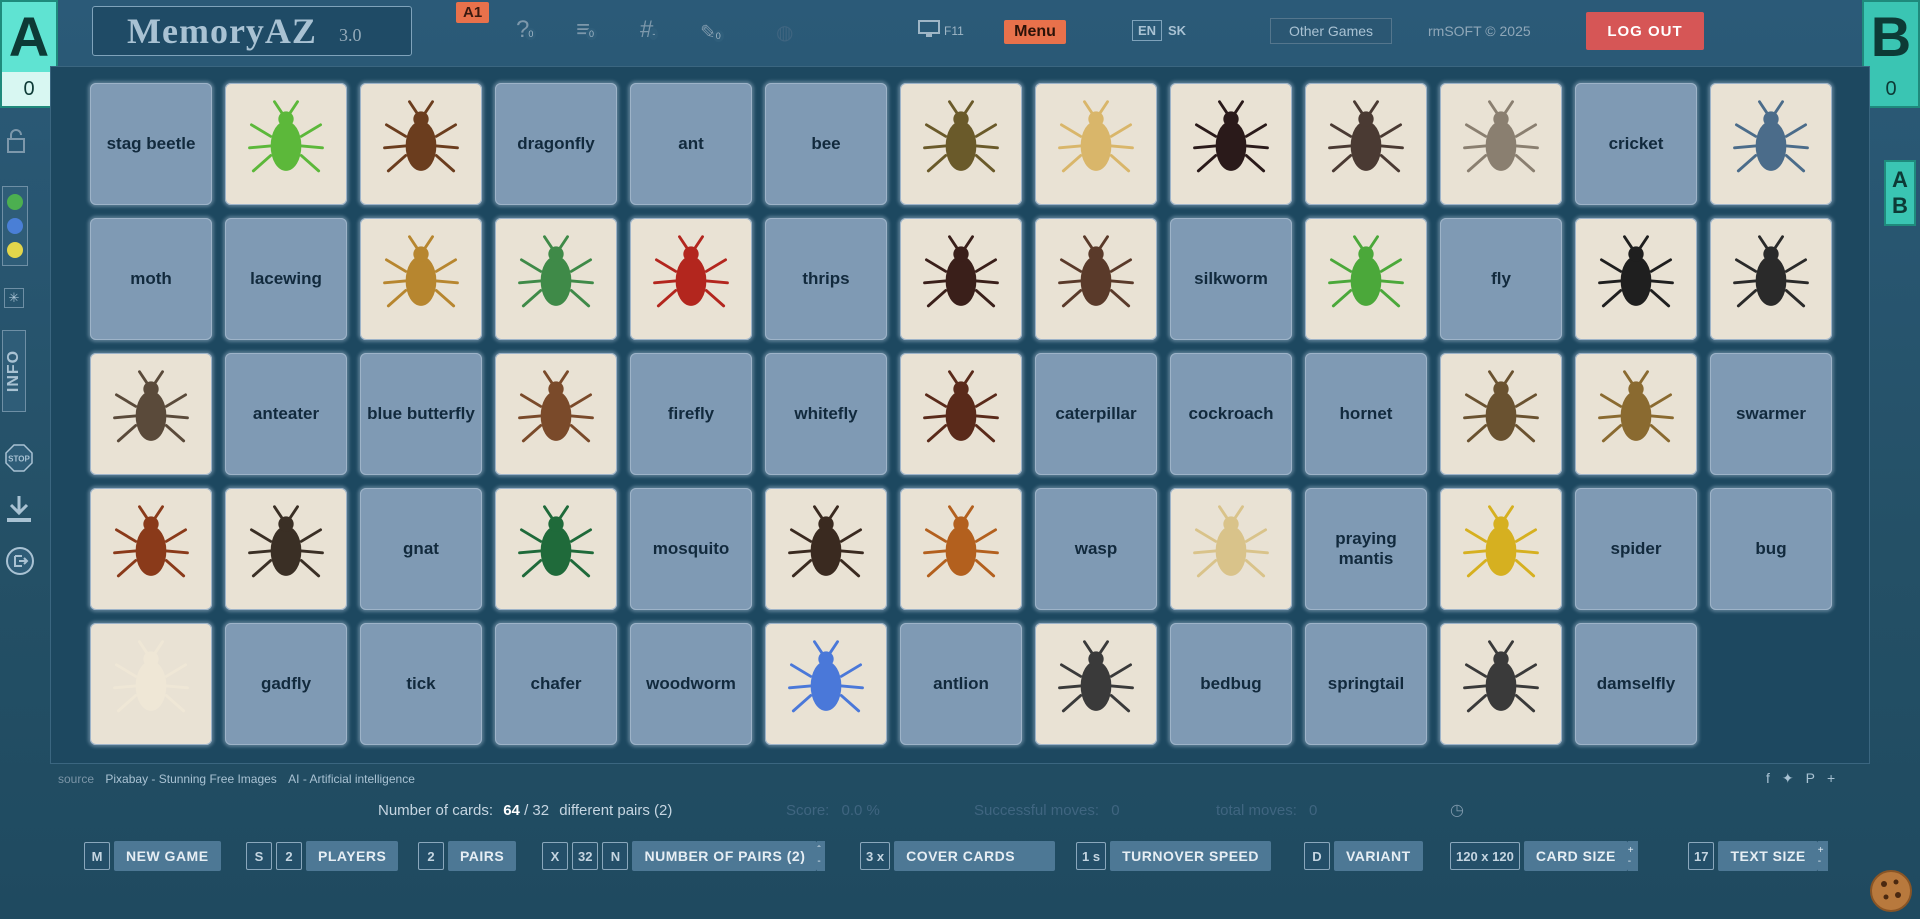  Describe the element at coordinates (1636, 549) in the screenshot. I see `word-card: spider` at that location.